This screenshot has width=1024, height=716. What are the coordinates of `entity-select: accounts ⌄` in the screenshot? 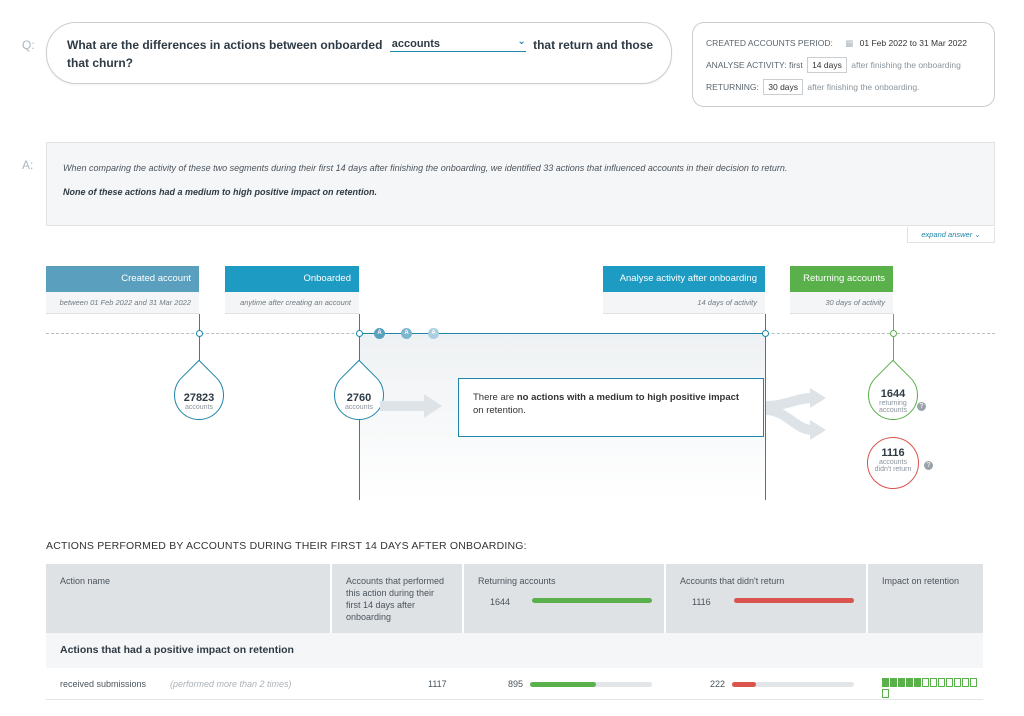 It's located at (457, 44).